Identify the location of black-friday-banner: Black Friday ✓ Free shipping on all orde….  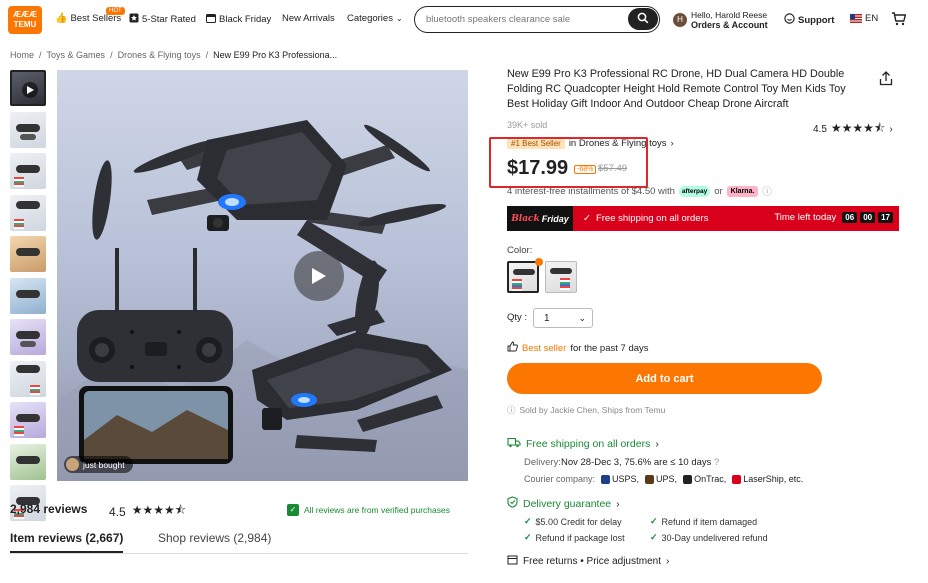
(703, 218).